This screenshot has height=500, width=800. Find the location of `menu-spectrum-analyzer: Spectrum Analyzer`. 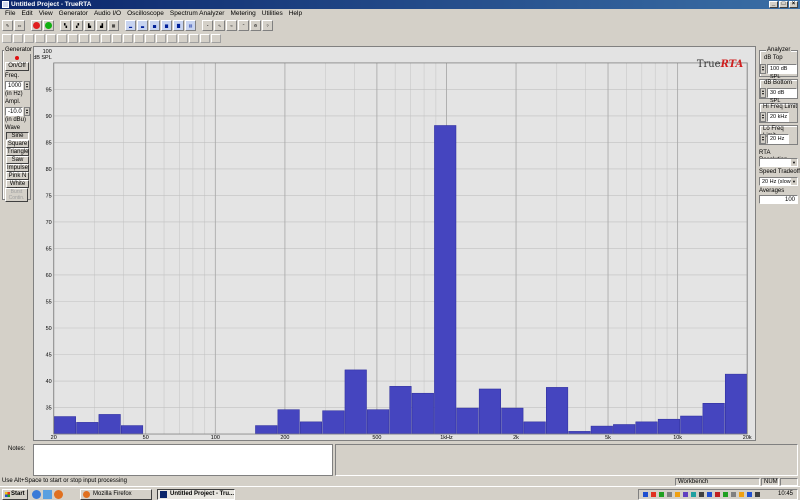

menu-spectrum-analyzer: Spectrum Analyzer is located at coordinates (197, 13).